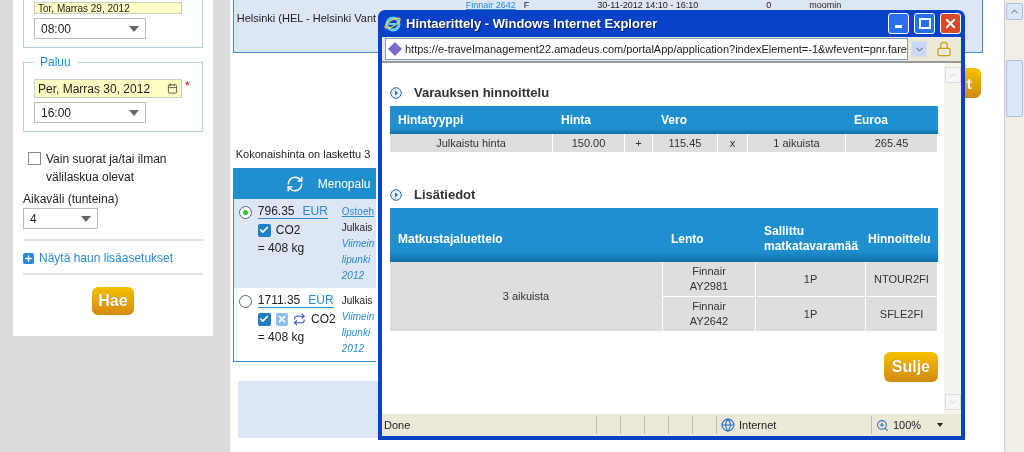  Describe the element at coordinates (892, 143) in the screenshot. I see `table-cell: 265.45` at that location.